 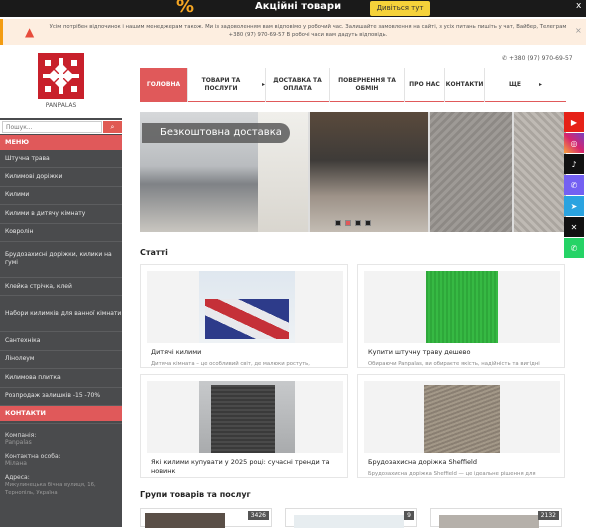 What do you see at coordinates (18, 442) in the screenshot?
I see `company-value: Panpalas` at bounding box center [18, 442].